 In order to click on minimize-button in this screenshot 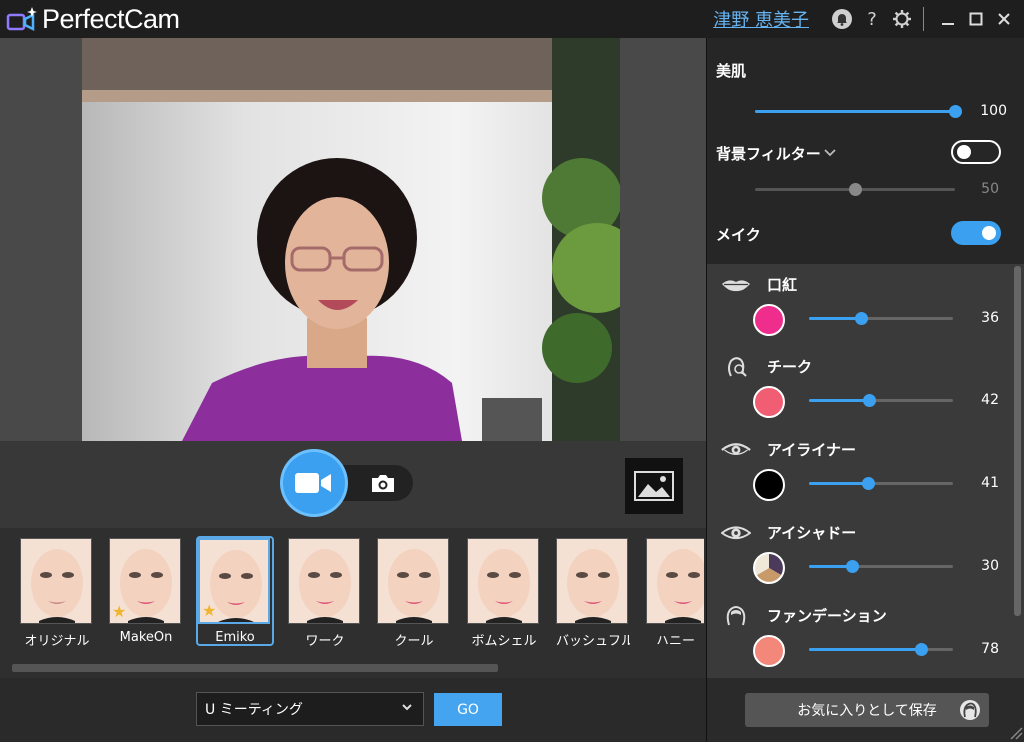, I will do `click(948, 19)`.